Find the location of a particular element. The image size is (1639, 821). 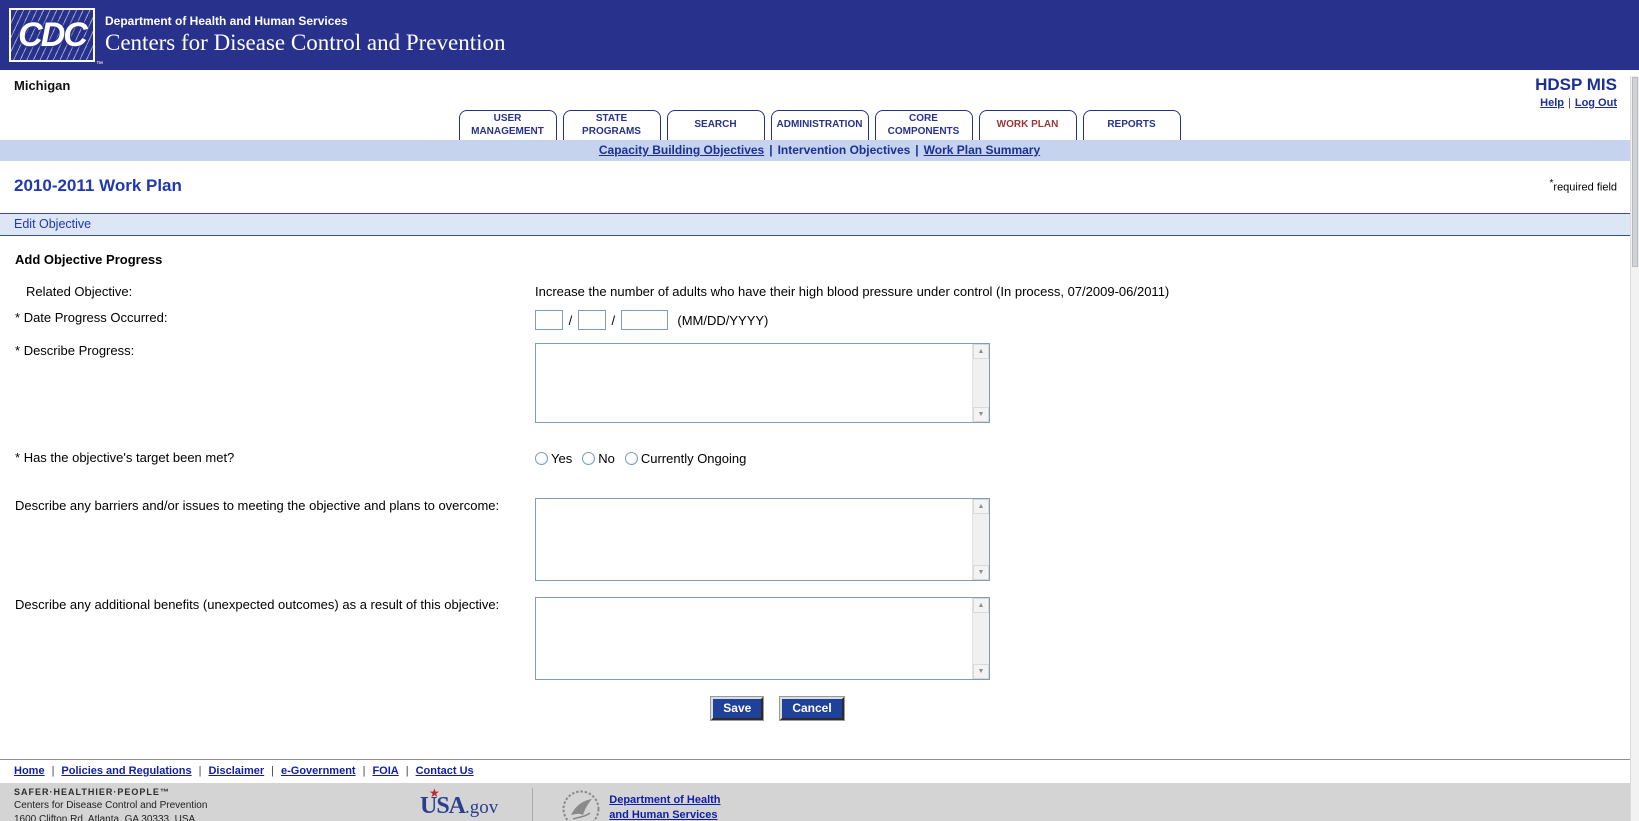

describe-progress-label: * Describe Progress: is located at coordinates (267, 350).